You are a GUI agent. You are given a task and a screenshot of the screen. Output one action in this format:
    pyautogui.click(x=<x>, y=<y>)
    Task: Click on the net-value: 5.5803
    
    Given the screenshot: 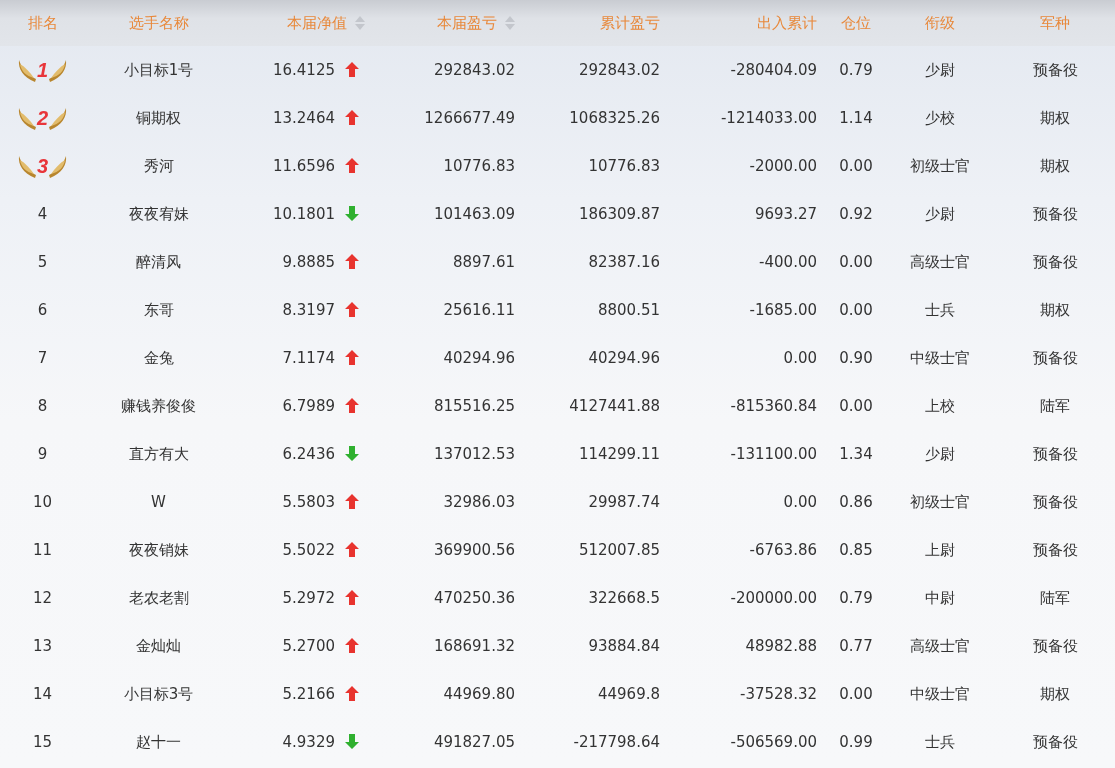 What is the action you would take?
    pyautogui.click(x=308, y=501)
    